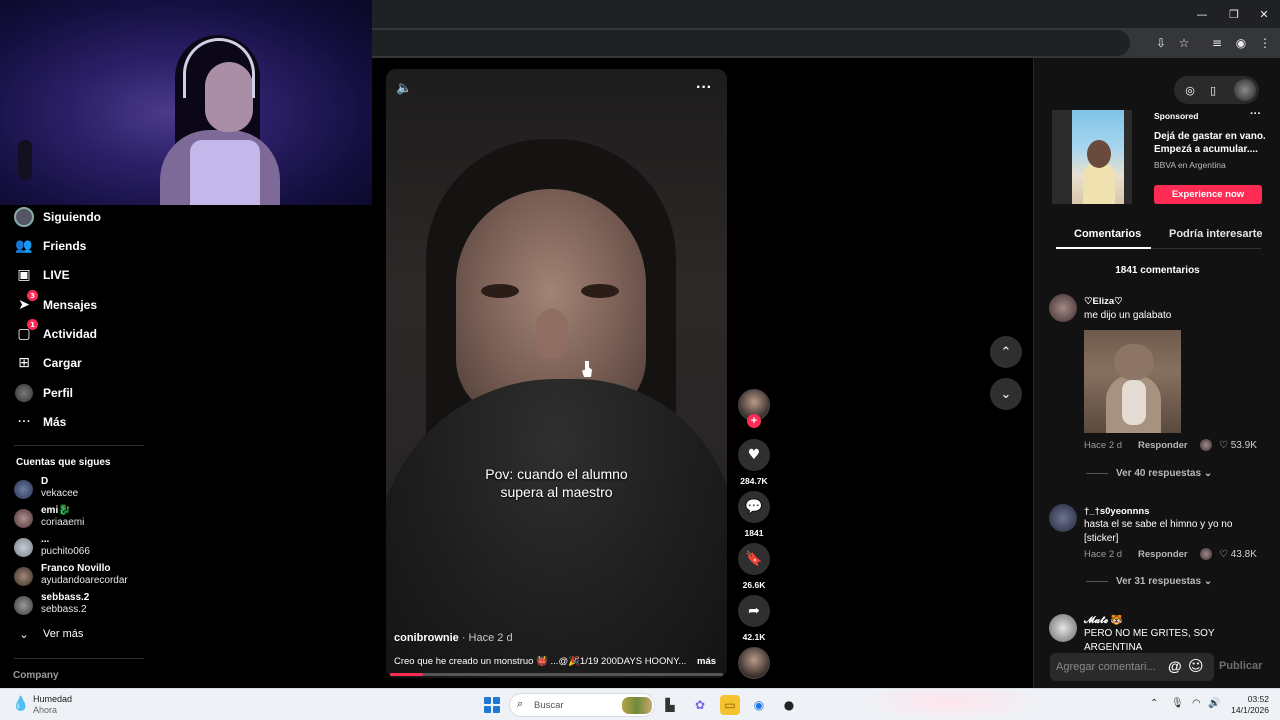 The width and height of the screenshot is (1280, 720). Describe the element at coordinates (1103, 301) in the screenshot. I see `comment-author: ♡Eliza♡` at that location.